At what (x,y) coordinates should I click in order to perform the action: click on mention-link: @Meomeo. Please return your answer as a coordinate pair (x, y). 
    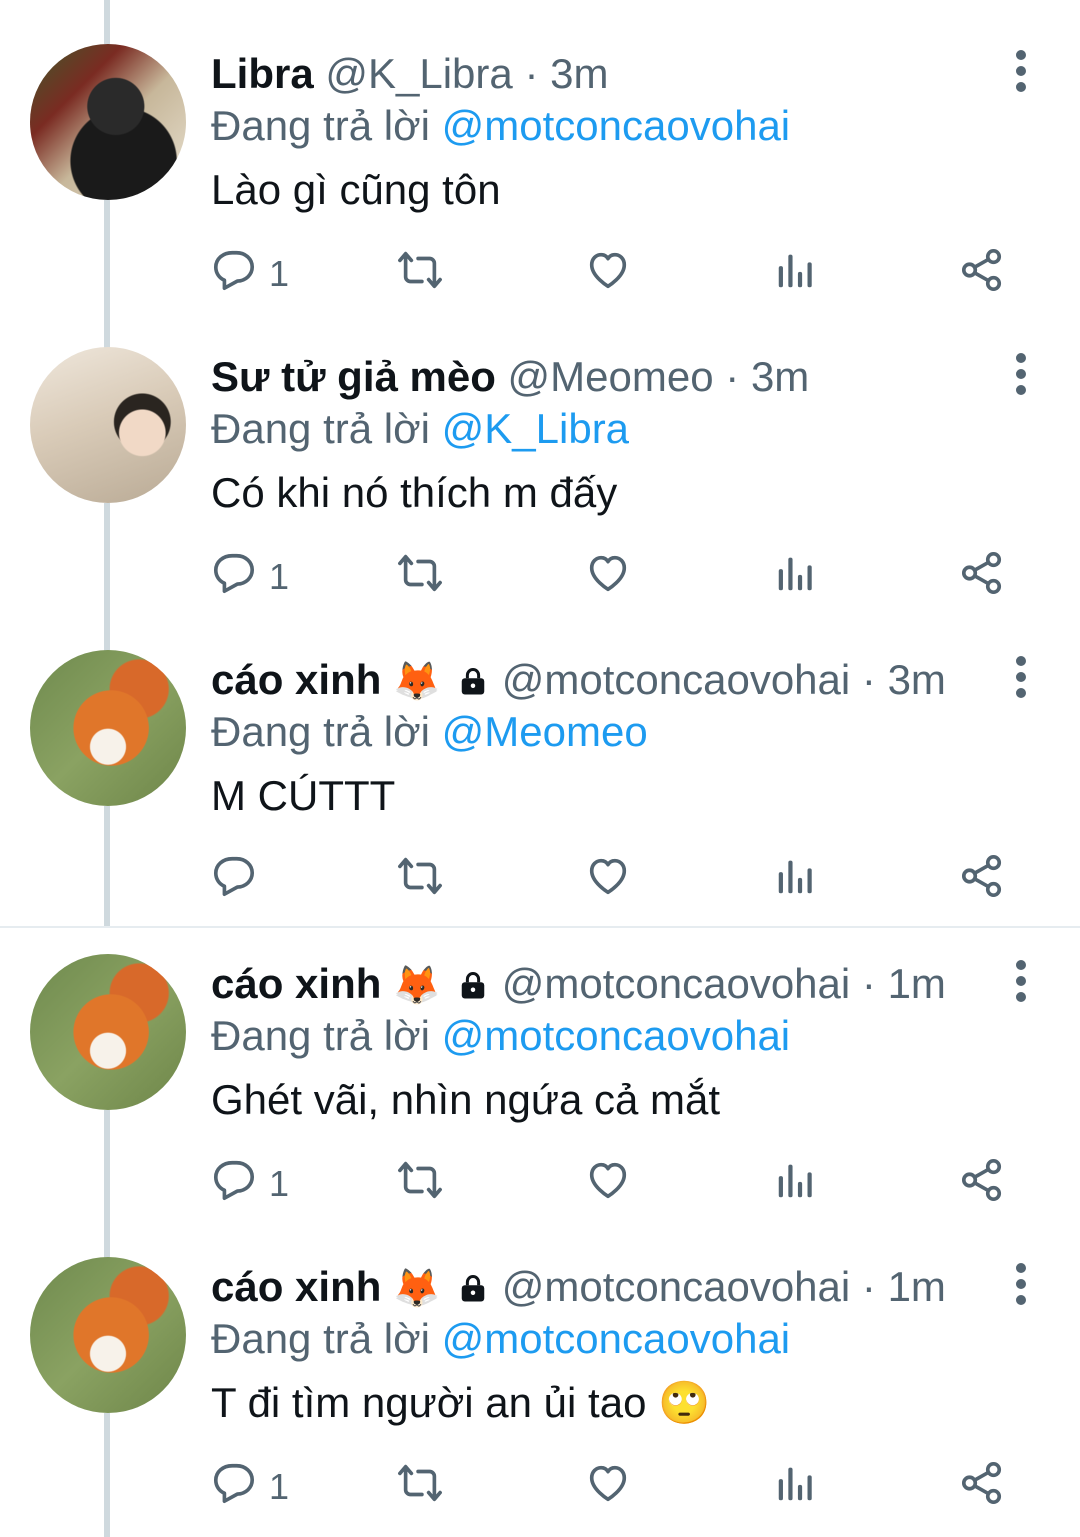
    Looking at the image, I should click on (545, 731).